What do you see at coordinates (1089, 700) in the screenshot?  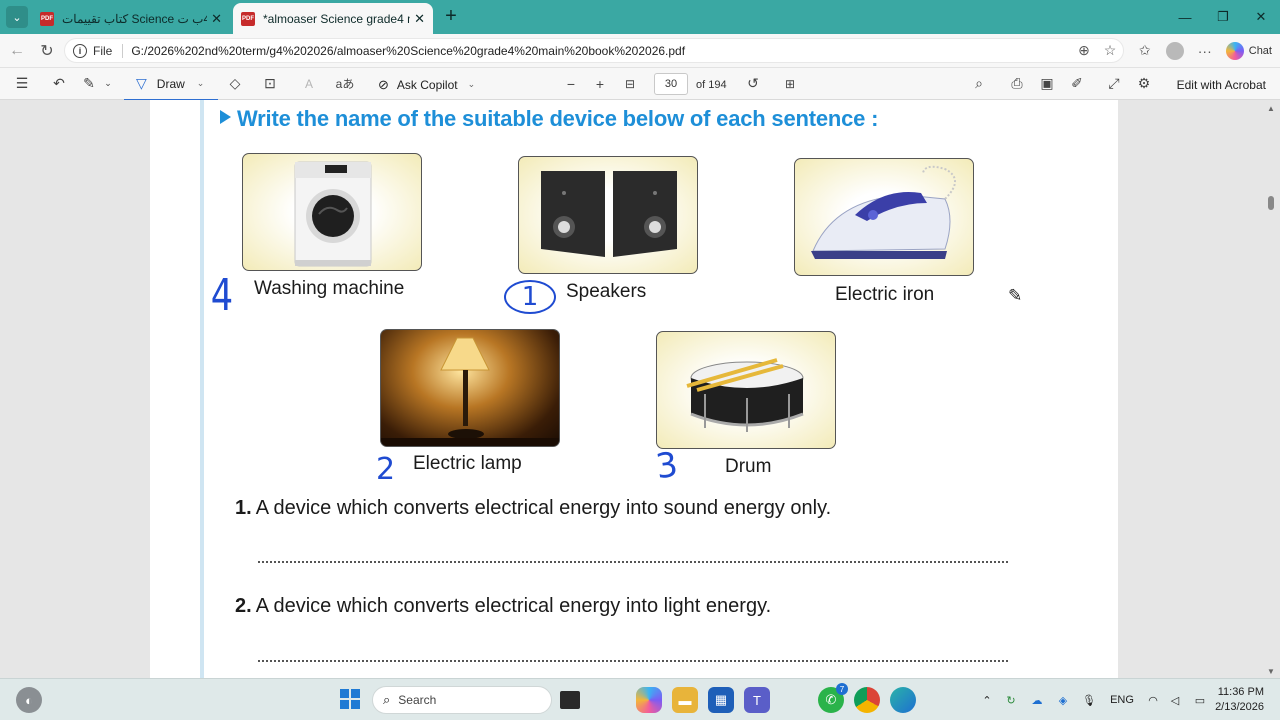 I see `microphone-icon: 🎙` at bounding box center [1089, 700].